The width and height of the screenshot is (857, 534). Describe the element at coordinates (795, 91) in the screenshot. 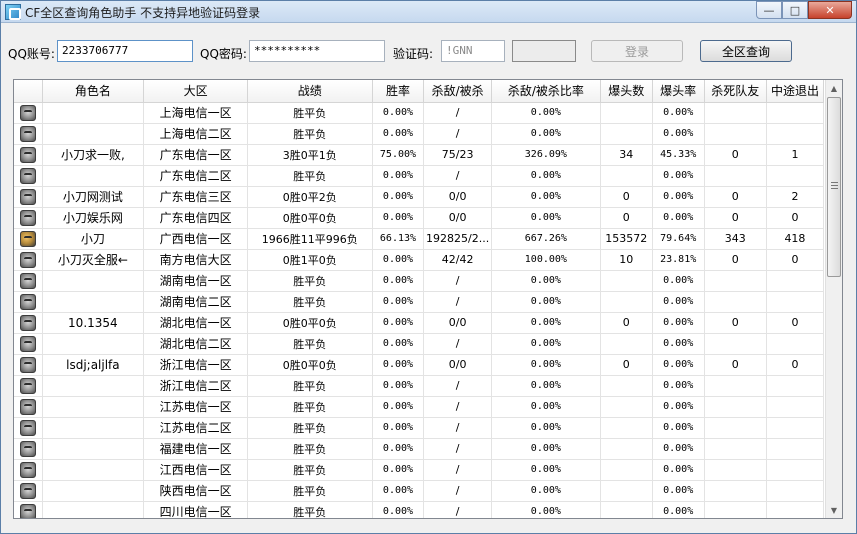

I see `column-header-quits: 中途退出` at that location.